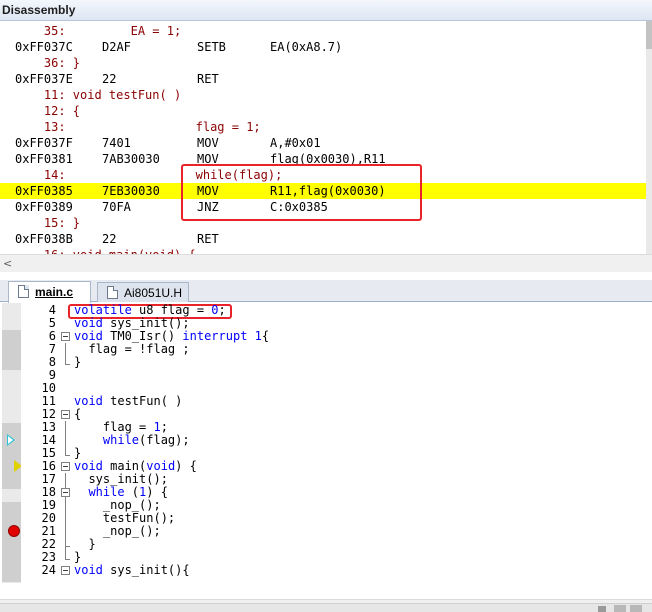 The image size is (652, 612). I want to click on code-line, so click(359, 375).